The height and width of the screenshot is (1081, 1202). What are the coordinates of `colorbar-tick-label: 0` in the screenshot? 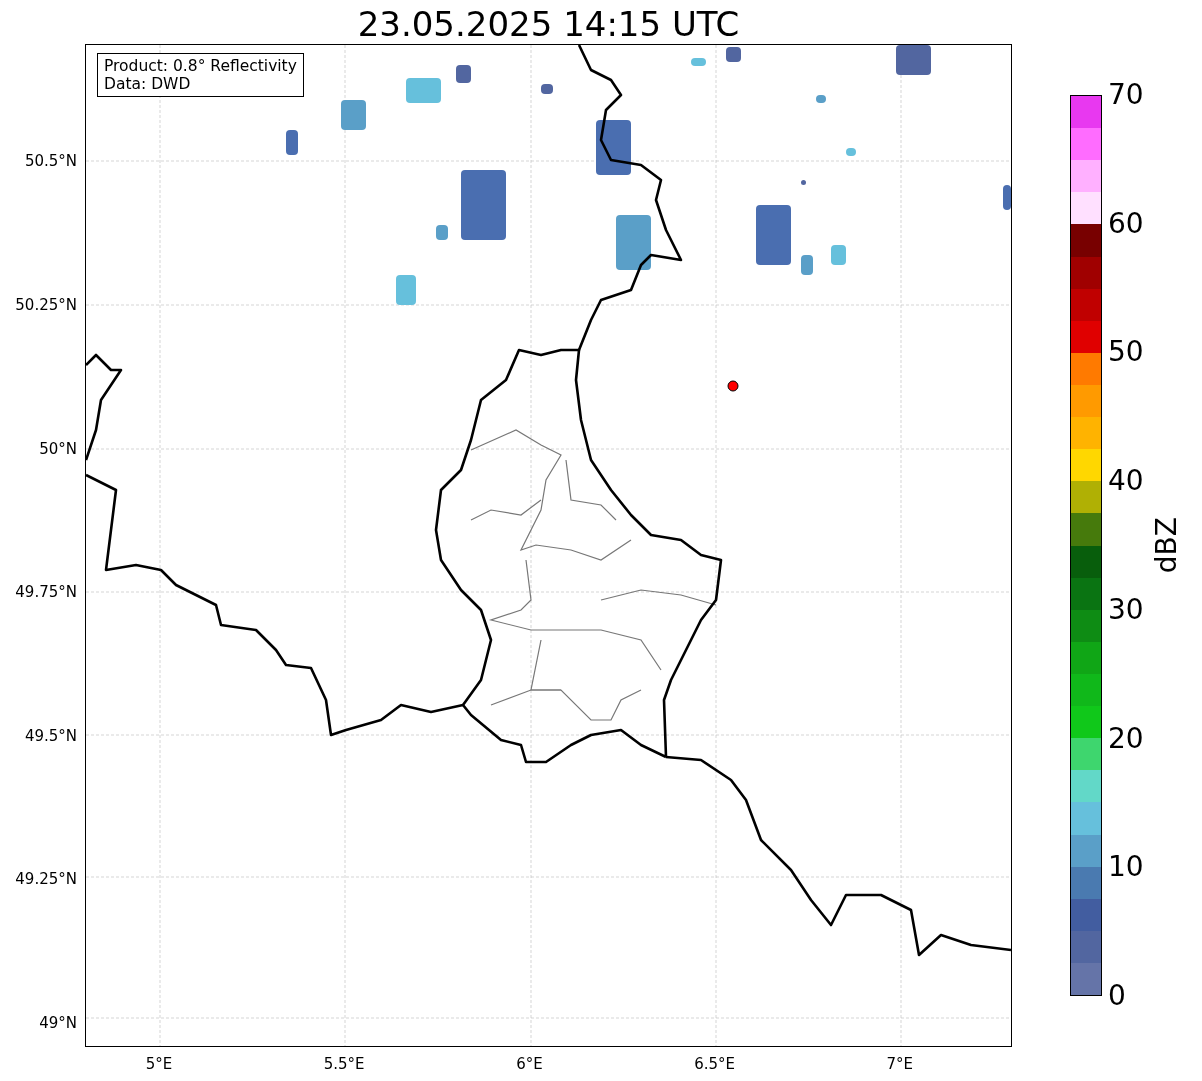 It's located at (1117, 996).